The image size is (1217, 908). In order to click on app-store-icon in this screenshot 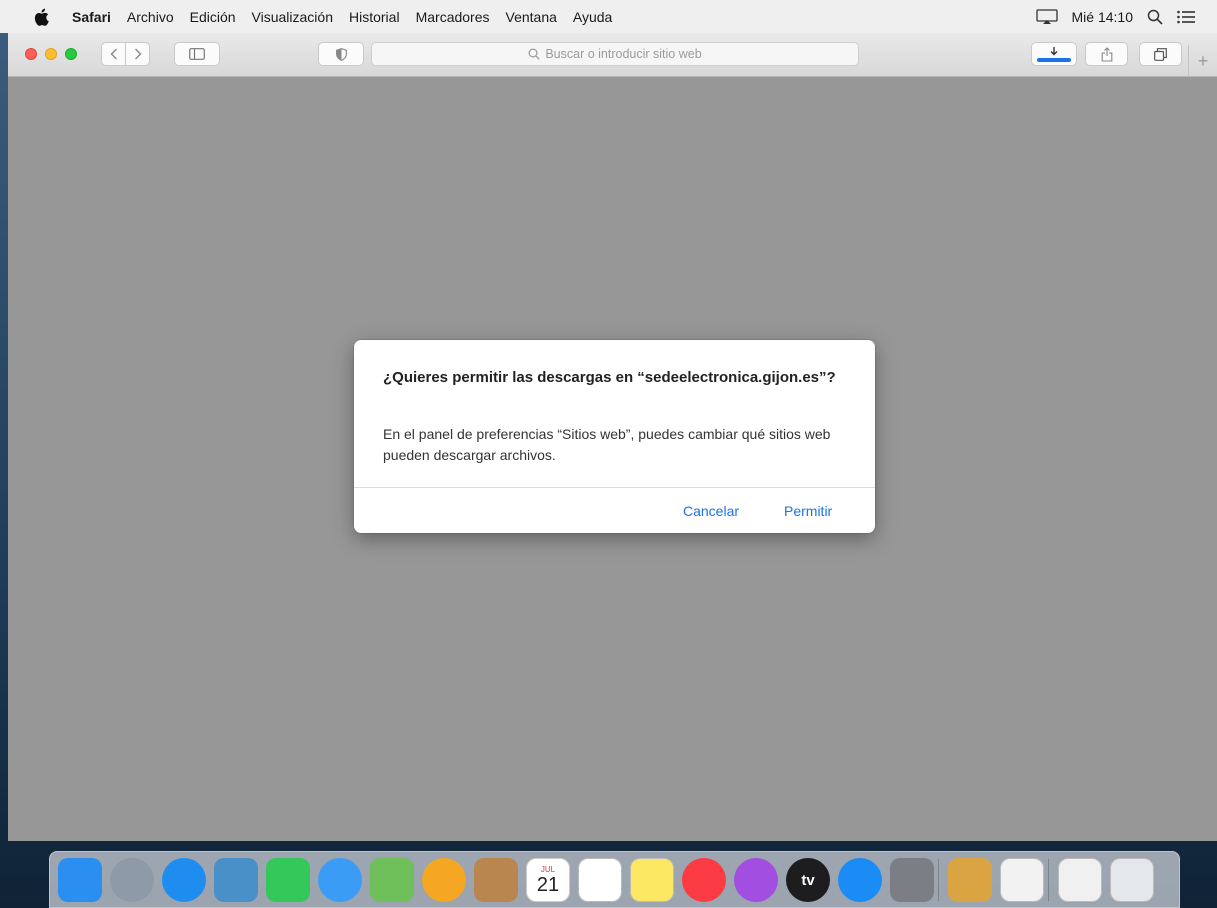, I will do `click(860, 880)`.